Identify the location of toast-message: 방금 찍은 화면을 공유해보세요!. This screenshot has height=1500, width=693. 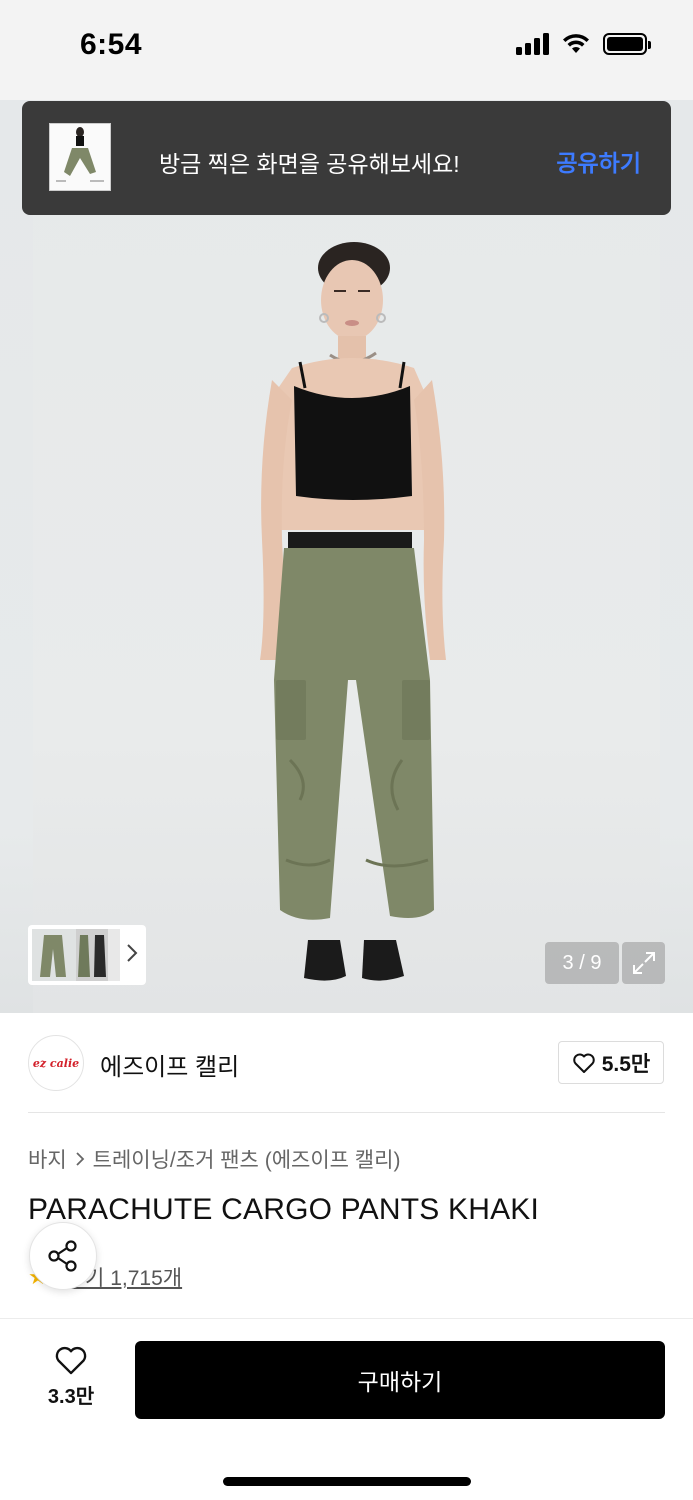
(309, 164).